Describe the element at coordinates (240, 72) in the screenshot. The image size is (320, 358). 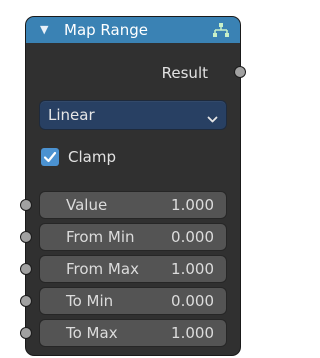
I see `result-output-socket` at that location.